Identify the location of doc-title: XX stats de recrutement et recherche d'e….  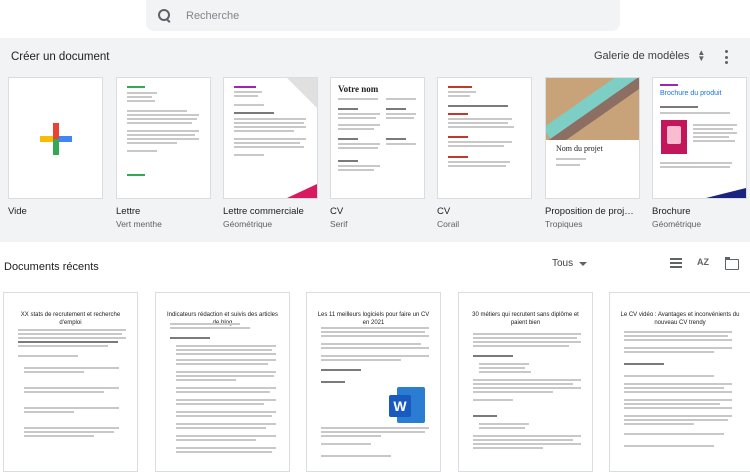
(70, 319).